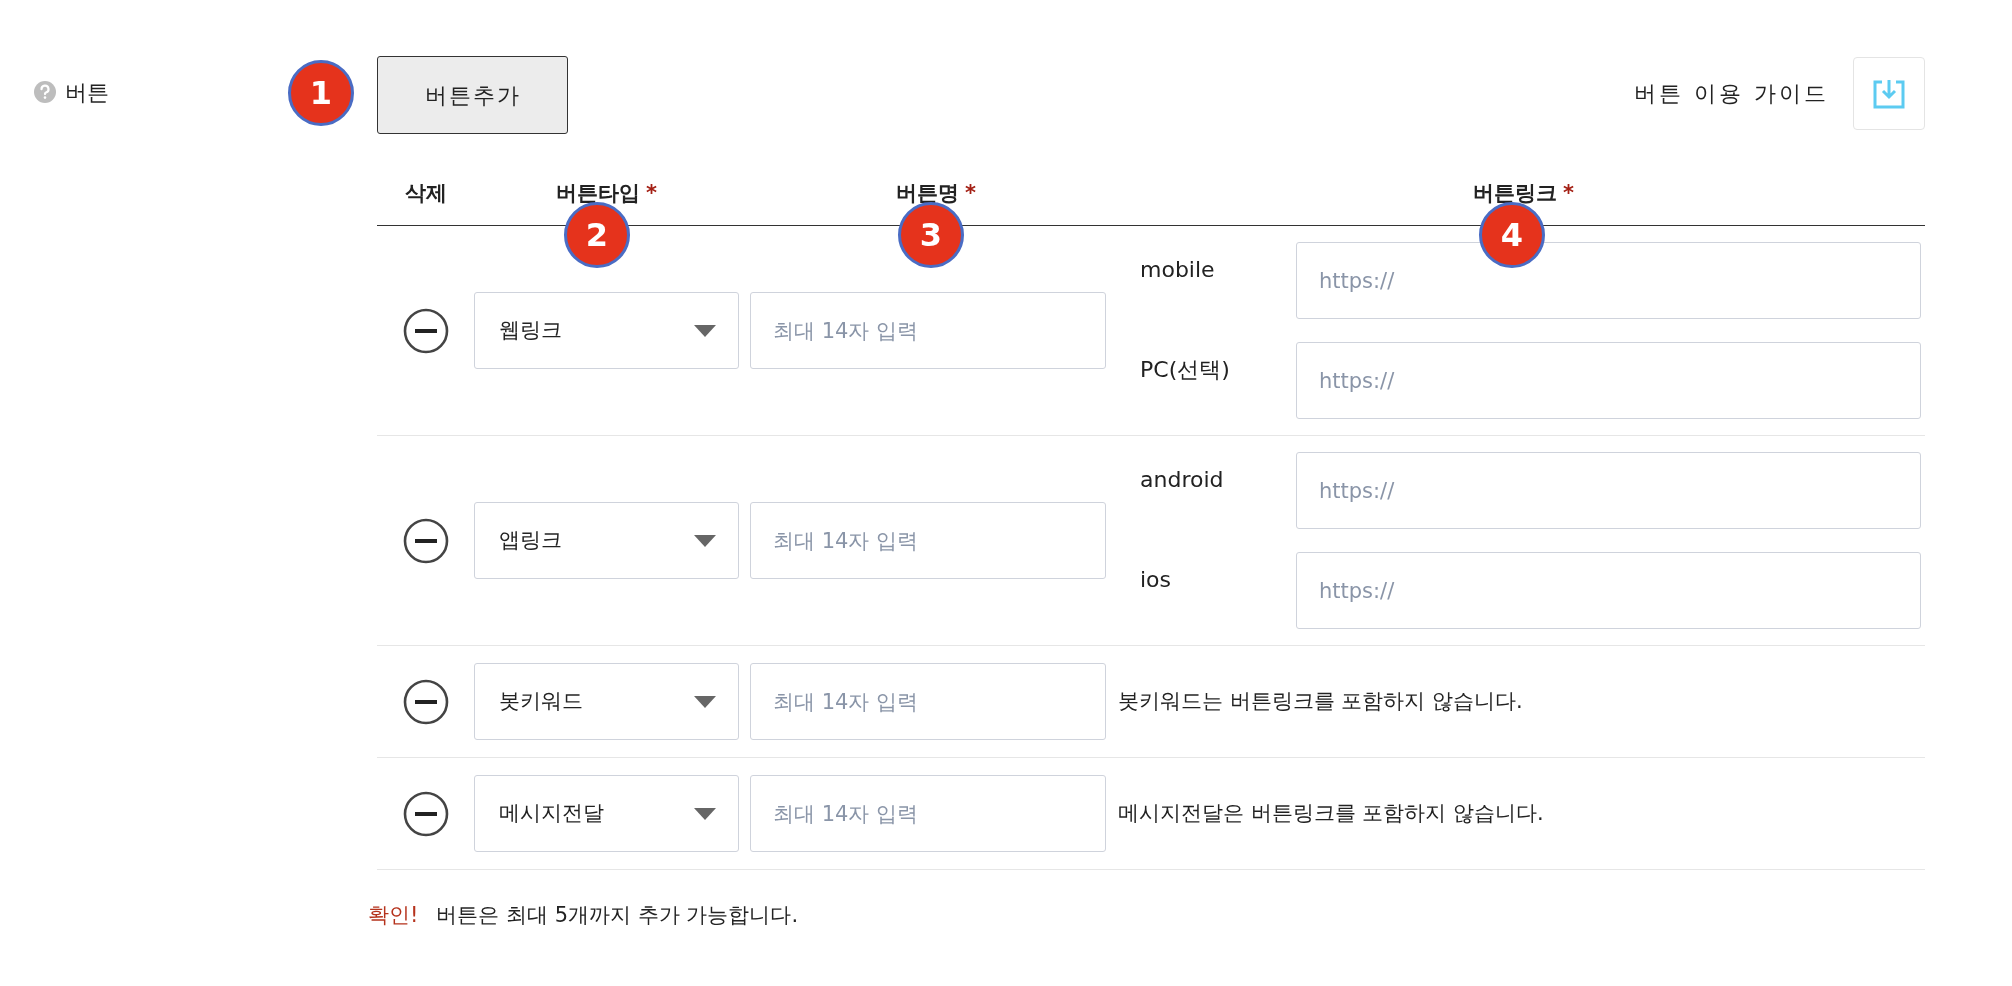  What do you see at coordinates (606, 330) in the screenshot?
I see `type-dropdown: 웹링크` at bounding box center [606, 330].